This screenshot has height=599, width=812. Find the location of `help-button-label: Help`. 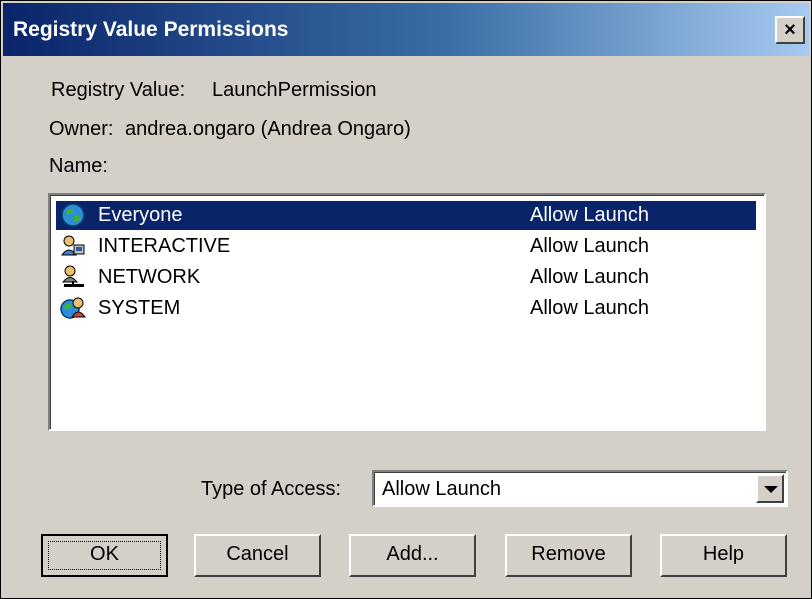

help-button-label: Help is located at coordinates (723, 554).